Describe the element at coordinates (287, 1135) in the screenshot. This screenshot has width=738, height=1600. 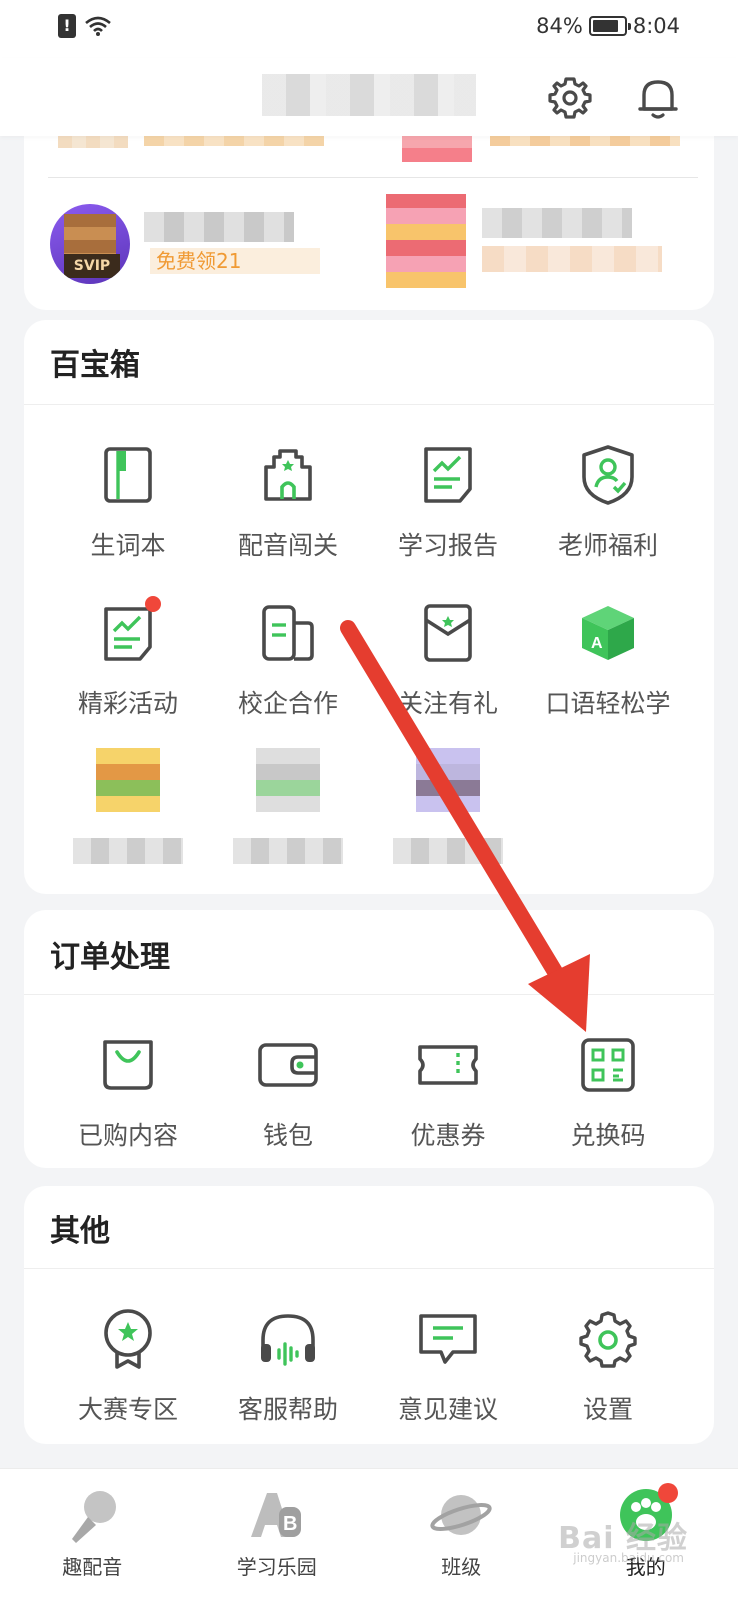
I see `orders-label: 钱包` at that location.